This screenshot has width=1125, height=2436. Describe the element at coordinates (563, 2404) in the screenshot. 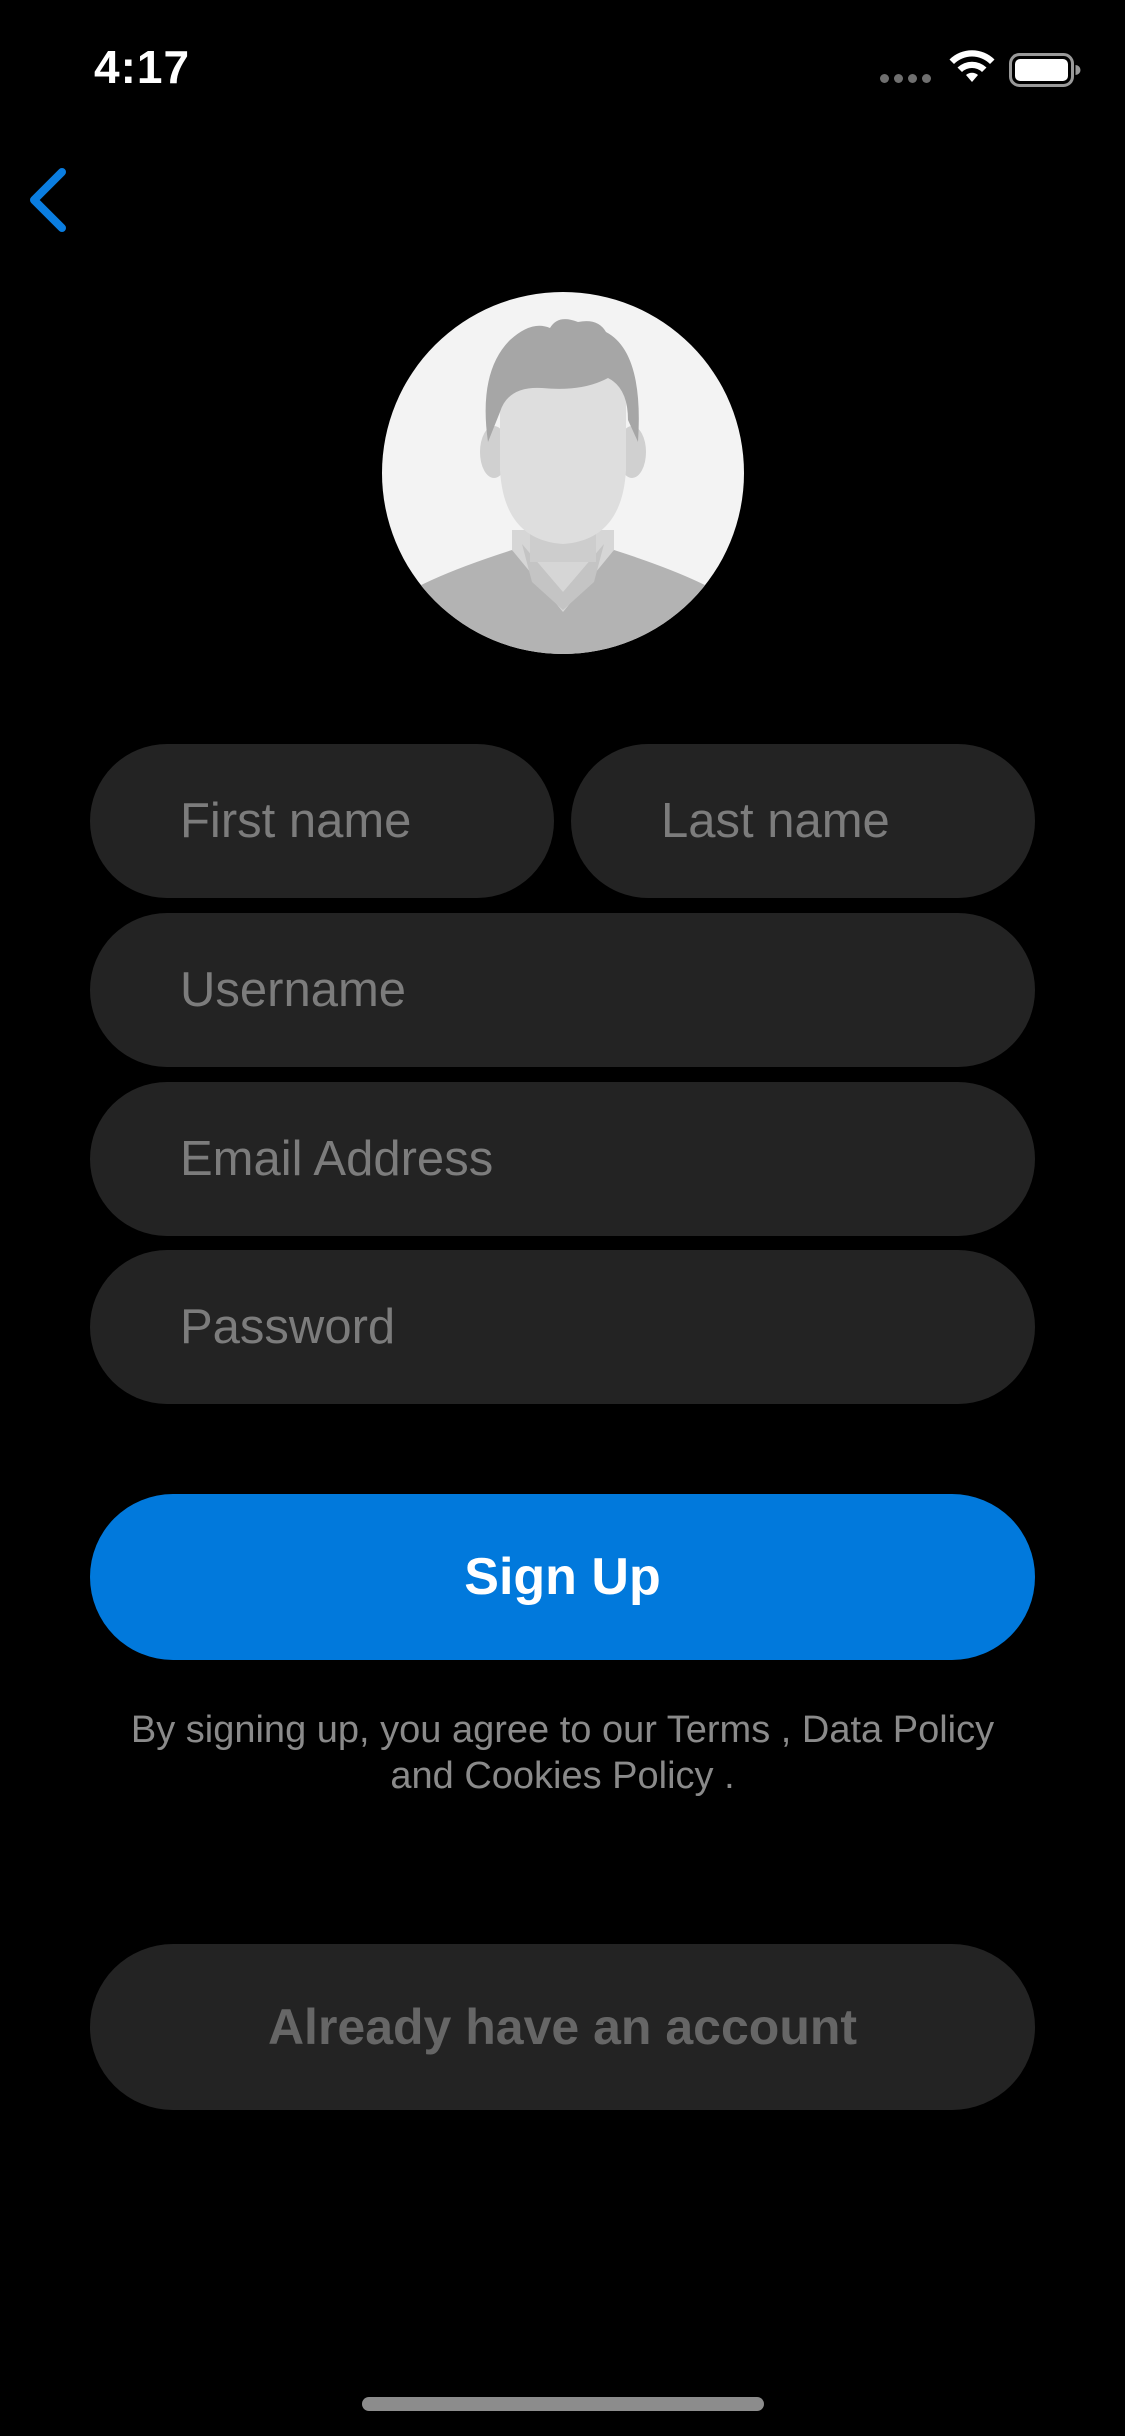

I see `home-indicator` at that location.